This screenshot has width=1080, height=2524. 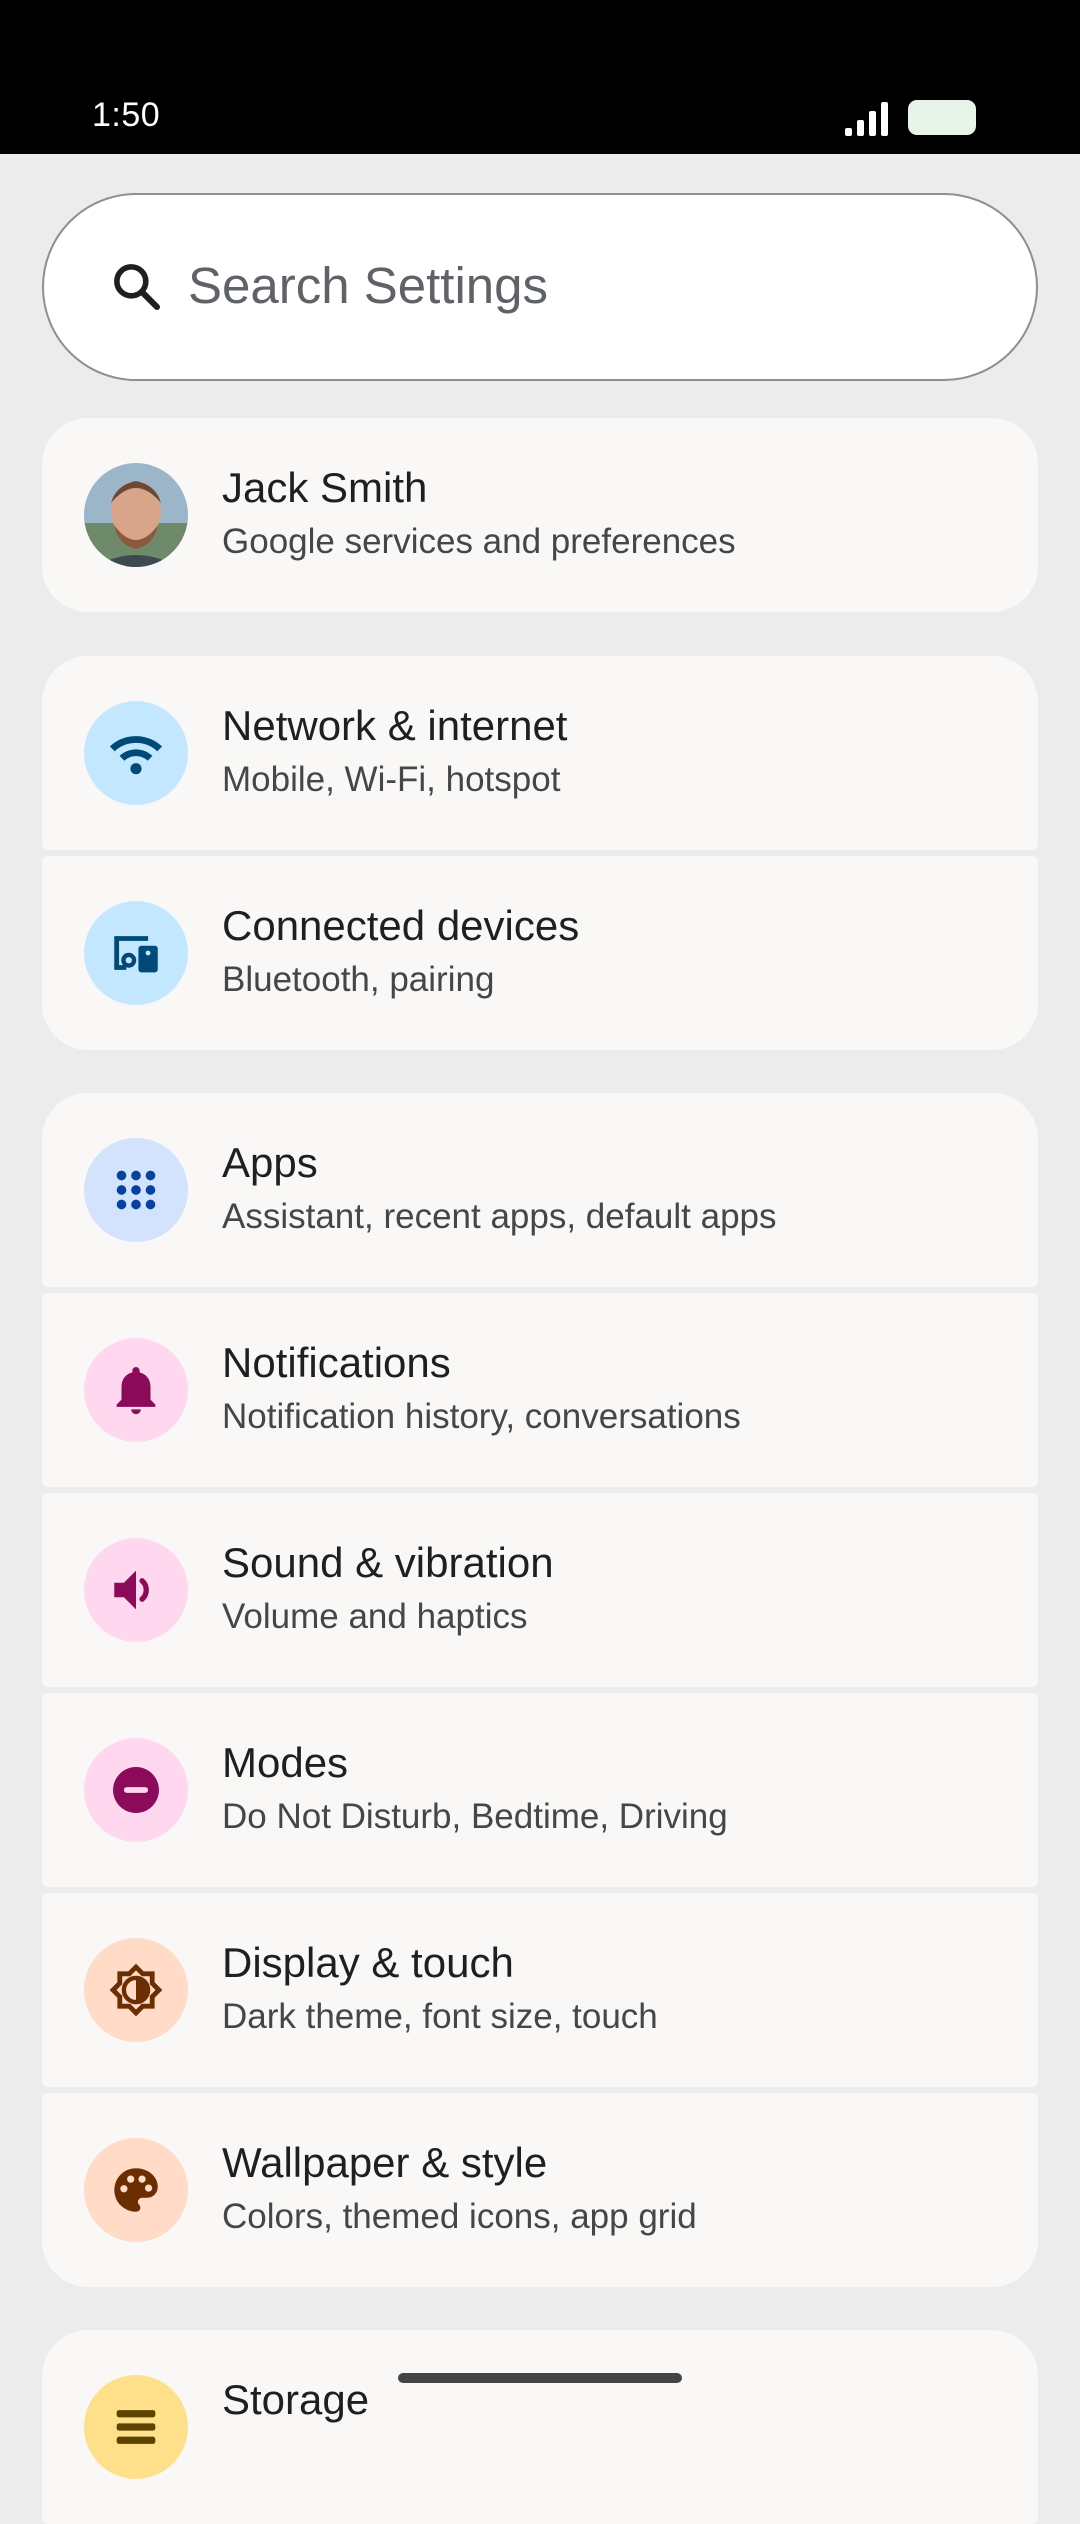 I want to click on cellular-signal-icon, so click(x=866, y=119).